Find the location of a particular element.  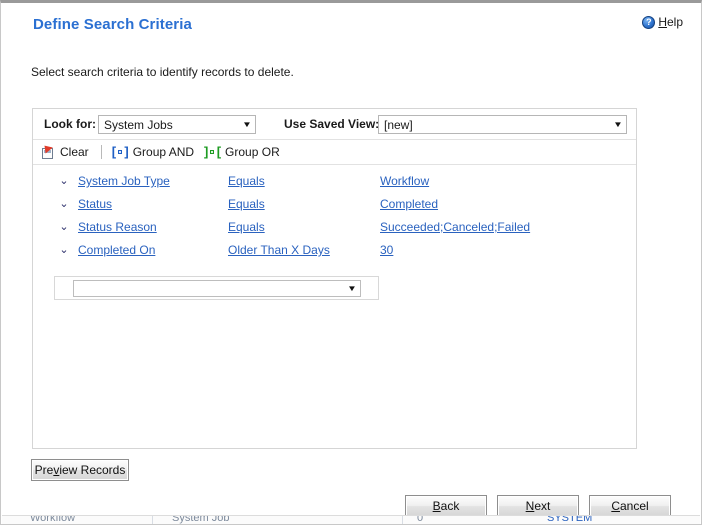

preview-records-button: Pre v iew Records is located at coordinates (80, 470).